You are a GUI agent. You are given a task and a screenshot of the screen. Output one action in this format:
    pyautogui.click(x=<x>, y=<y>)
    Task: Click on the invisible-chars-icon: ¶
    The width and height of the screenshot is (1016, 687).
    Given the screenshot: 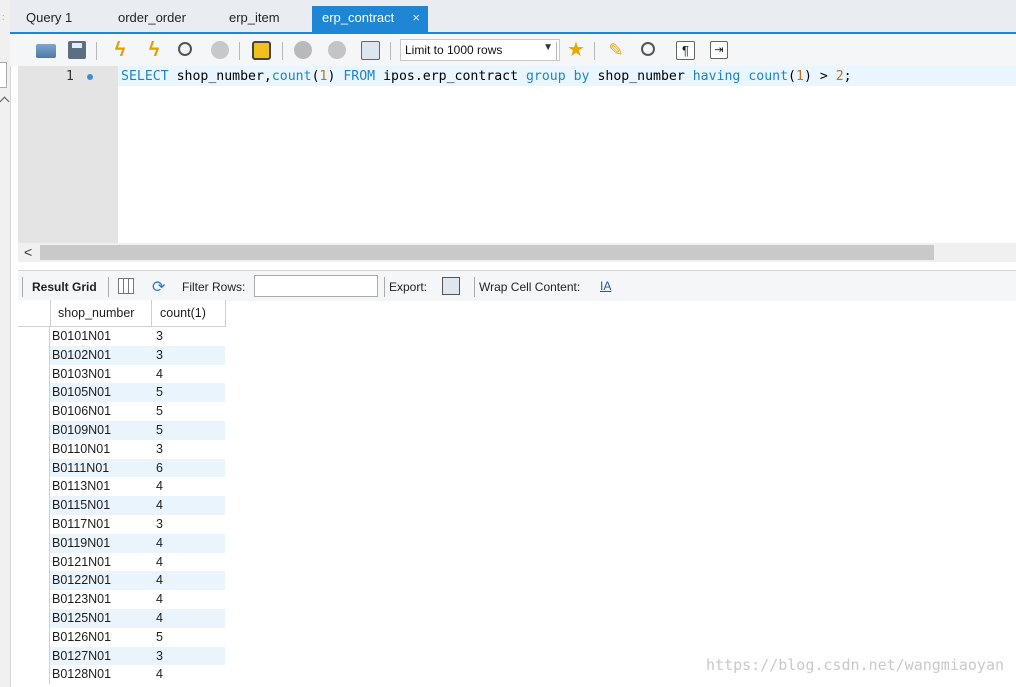 What is the action you would take?
    pyautogui.click(x=685, y=50)
    